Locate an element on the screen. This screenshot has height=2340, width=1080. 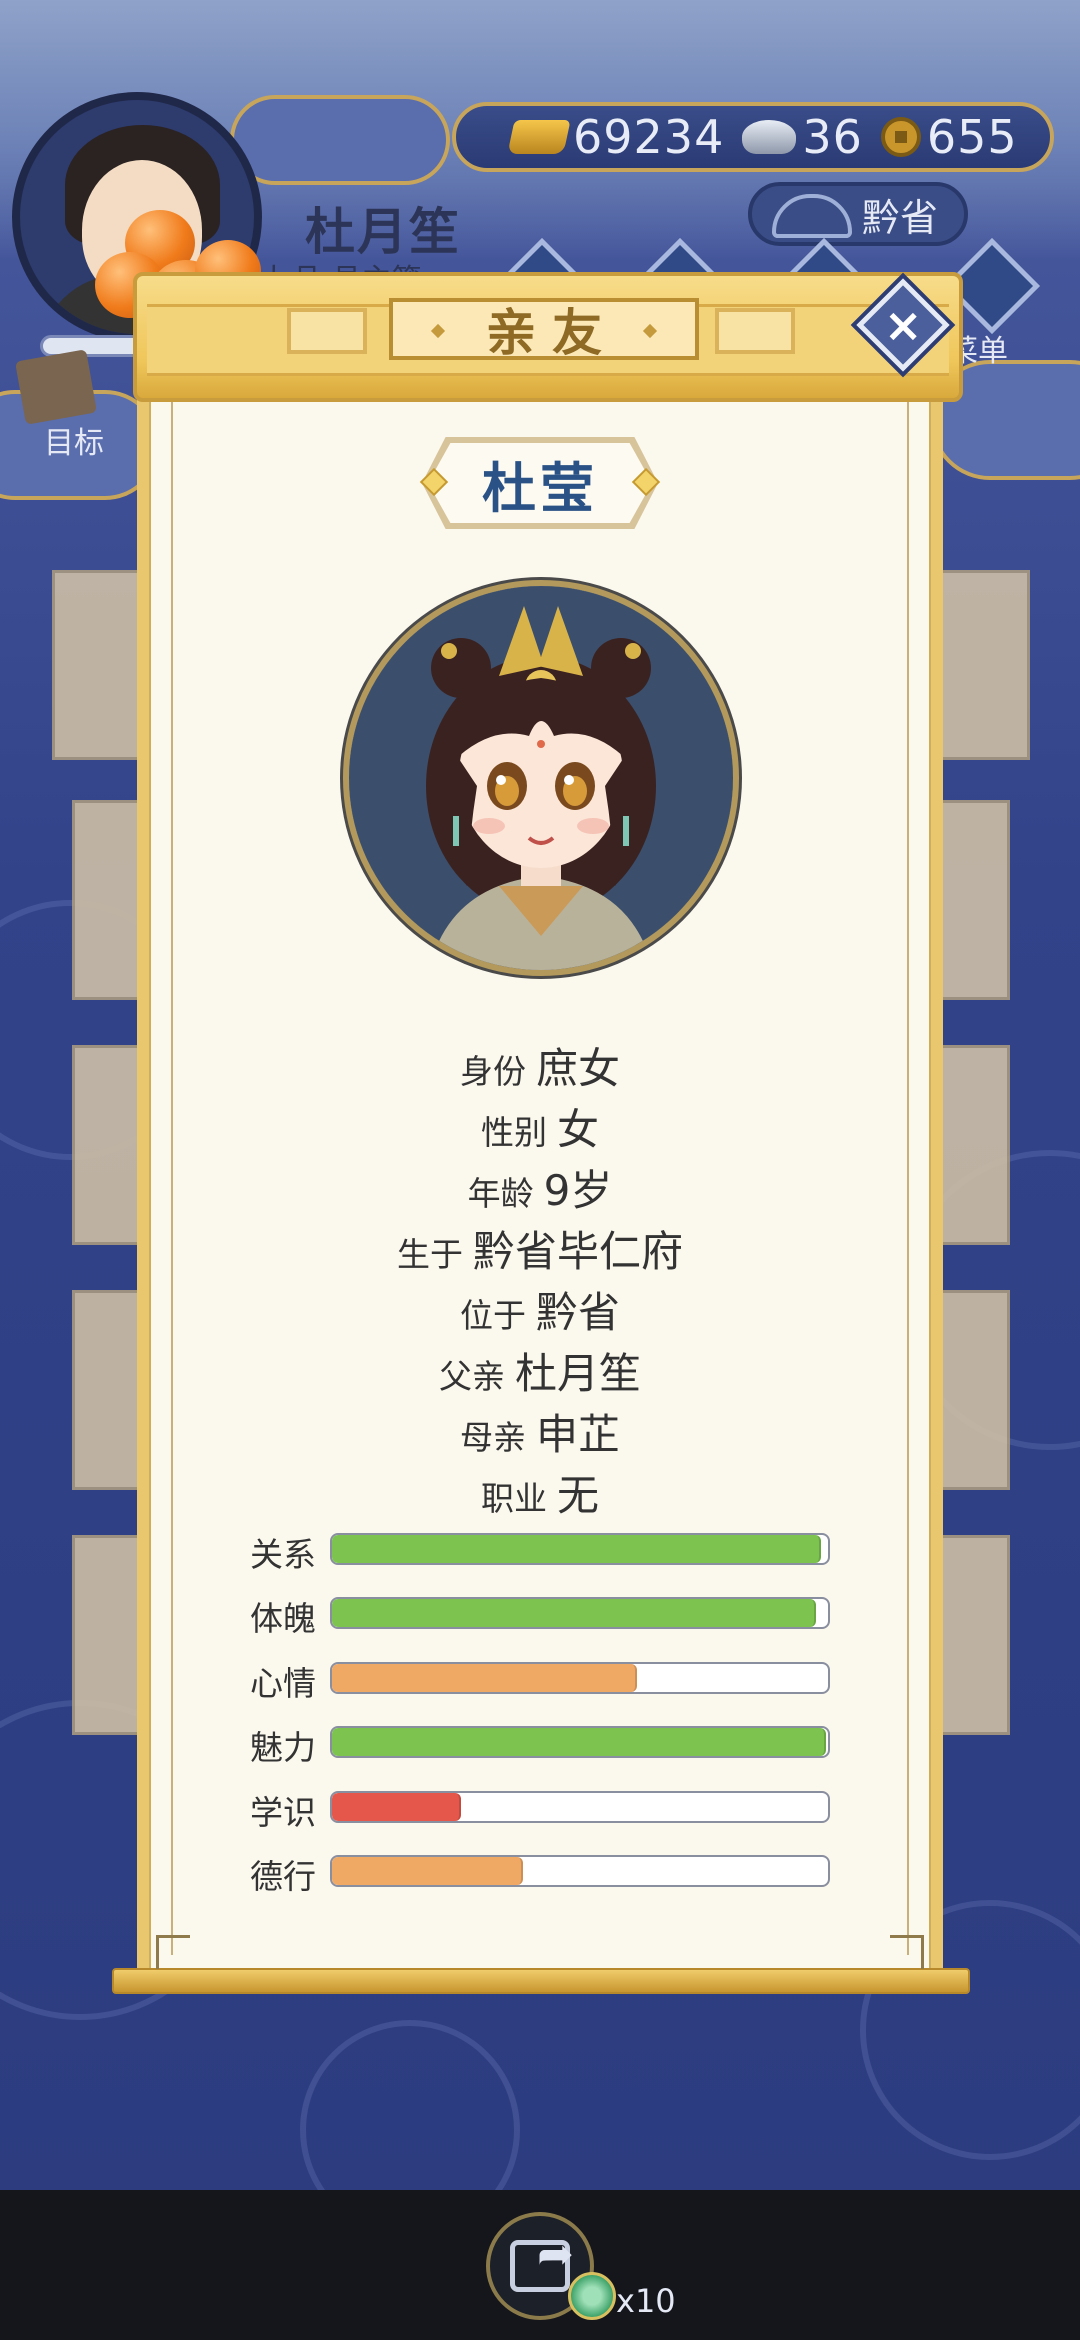
gold-amount: 69234 is located at coordinates (649, 137).